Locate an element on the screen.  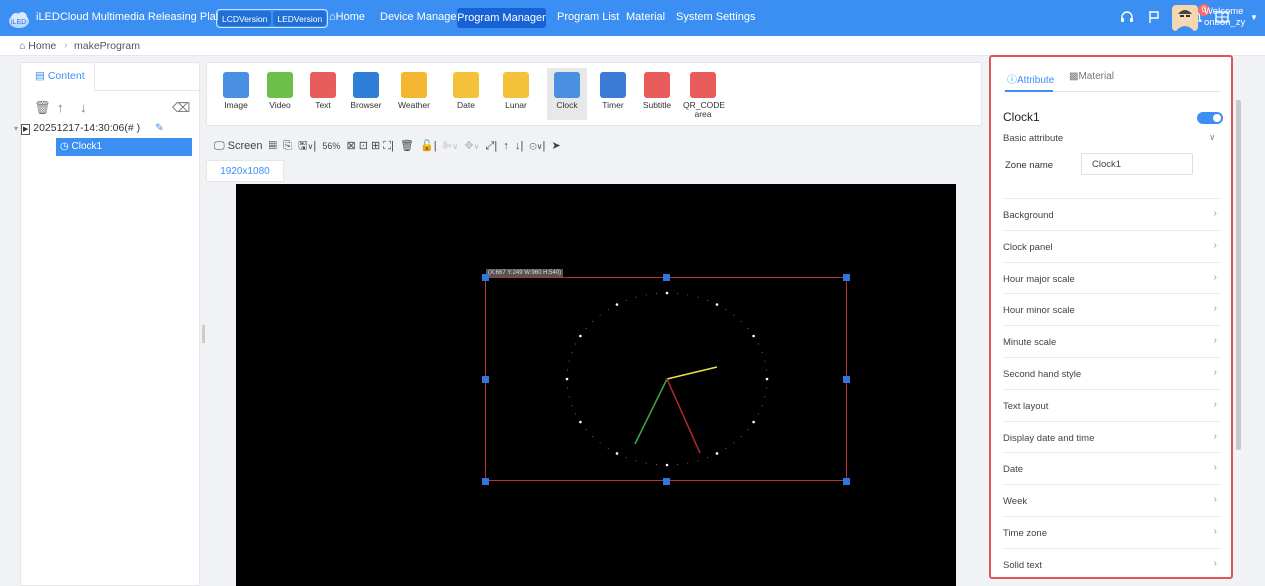
nav-home: ⌂Home is located at coordinates (347, 17).